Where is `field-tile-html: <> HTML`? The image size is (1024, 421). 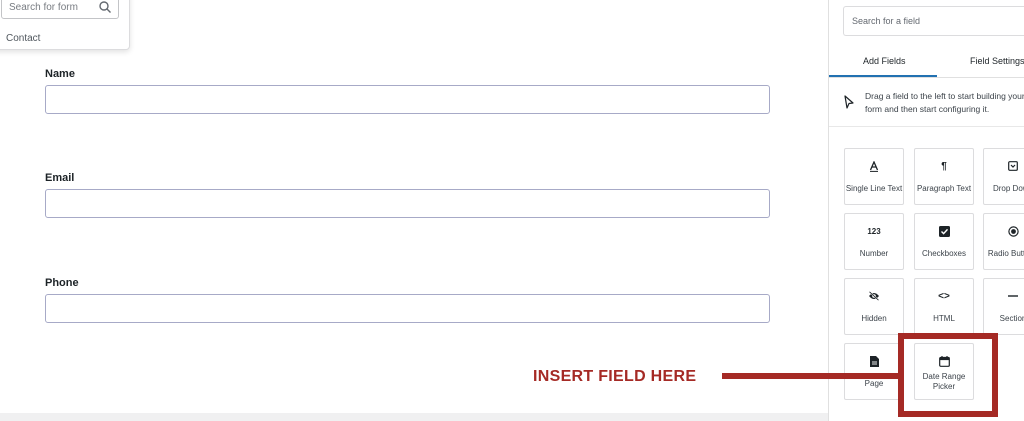 field-tile-html: <> HTML is located at coordinates (944, 306).